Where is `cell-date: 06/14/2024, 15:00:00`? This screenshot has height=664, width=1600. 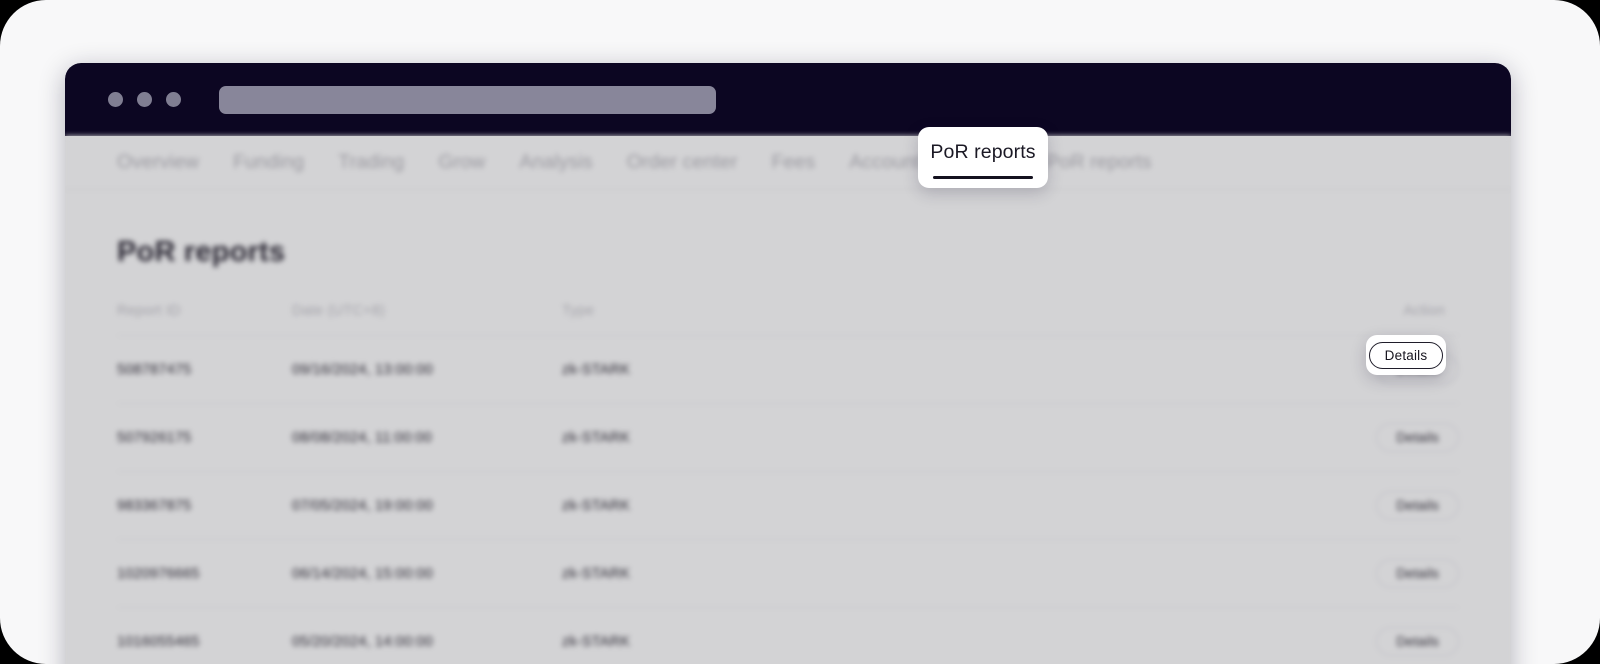 cell-date: 06/14/2024, 15:00:00 is located at coordinates (427, 573).